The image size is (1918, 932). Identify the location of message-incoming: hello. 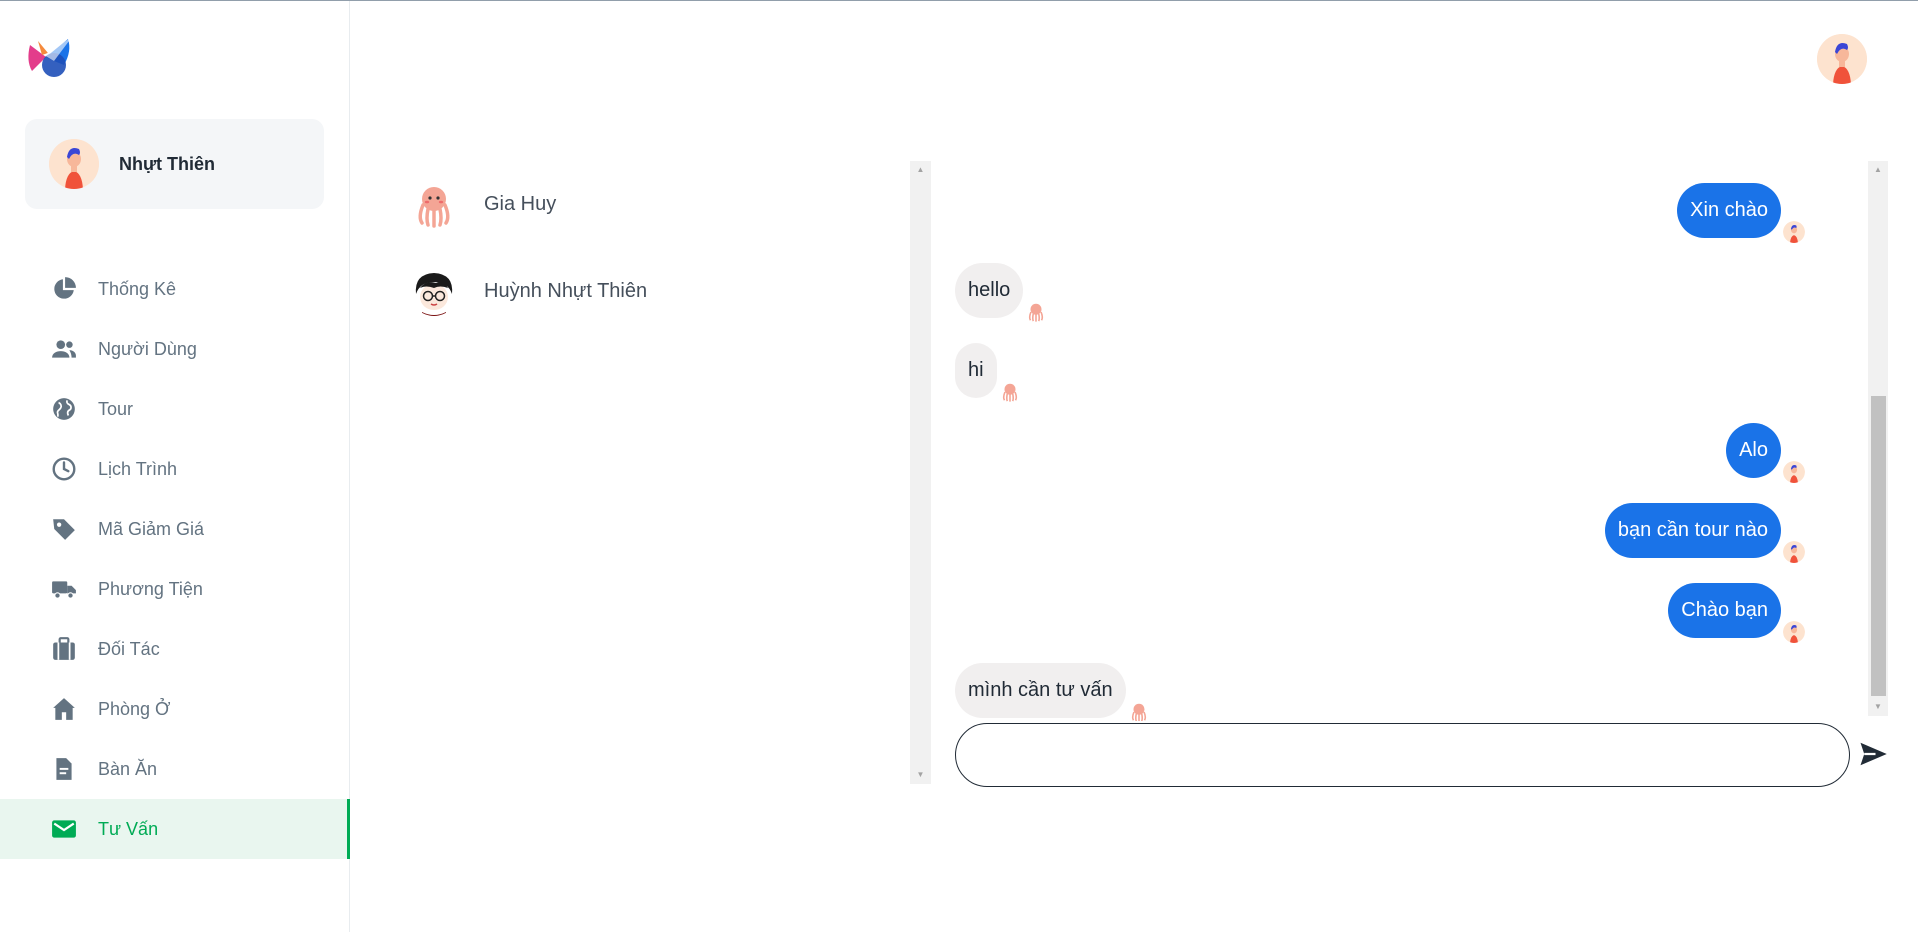
(1001, 293).